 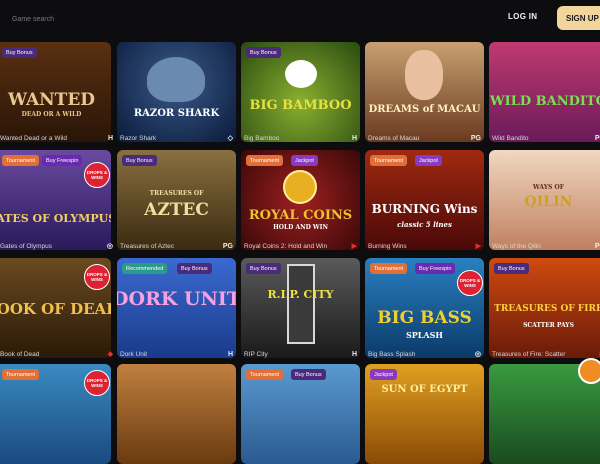 I want to click on game-tile-dork-unit: Recommended Buy Bonus DORK UNIT, so click(x=176, y=308).